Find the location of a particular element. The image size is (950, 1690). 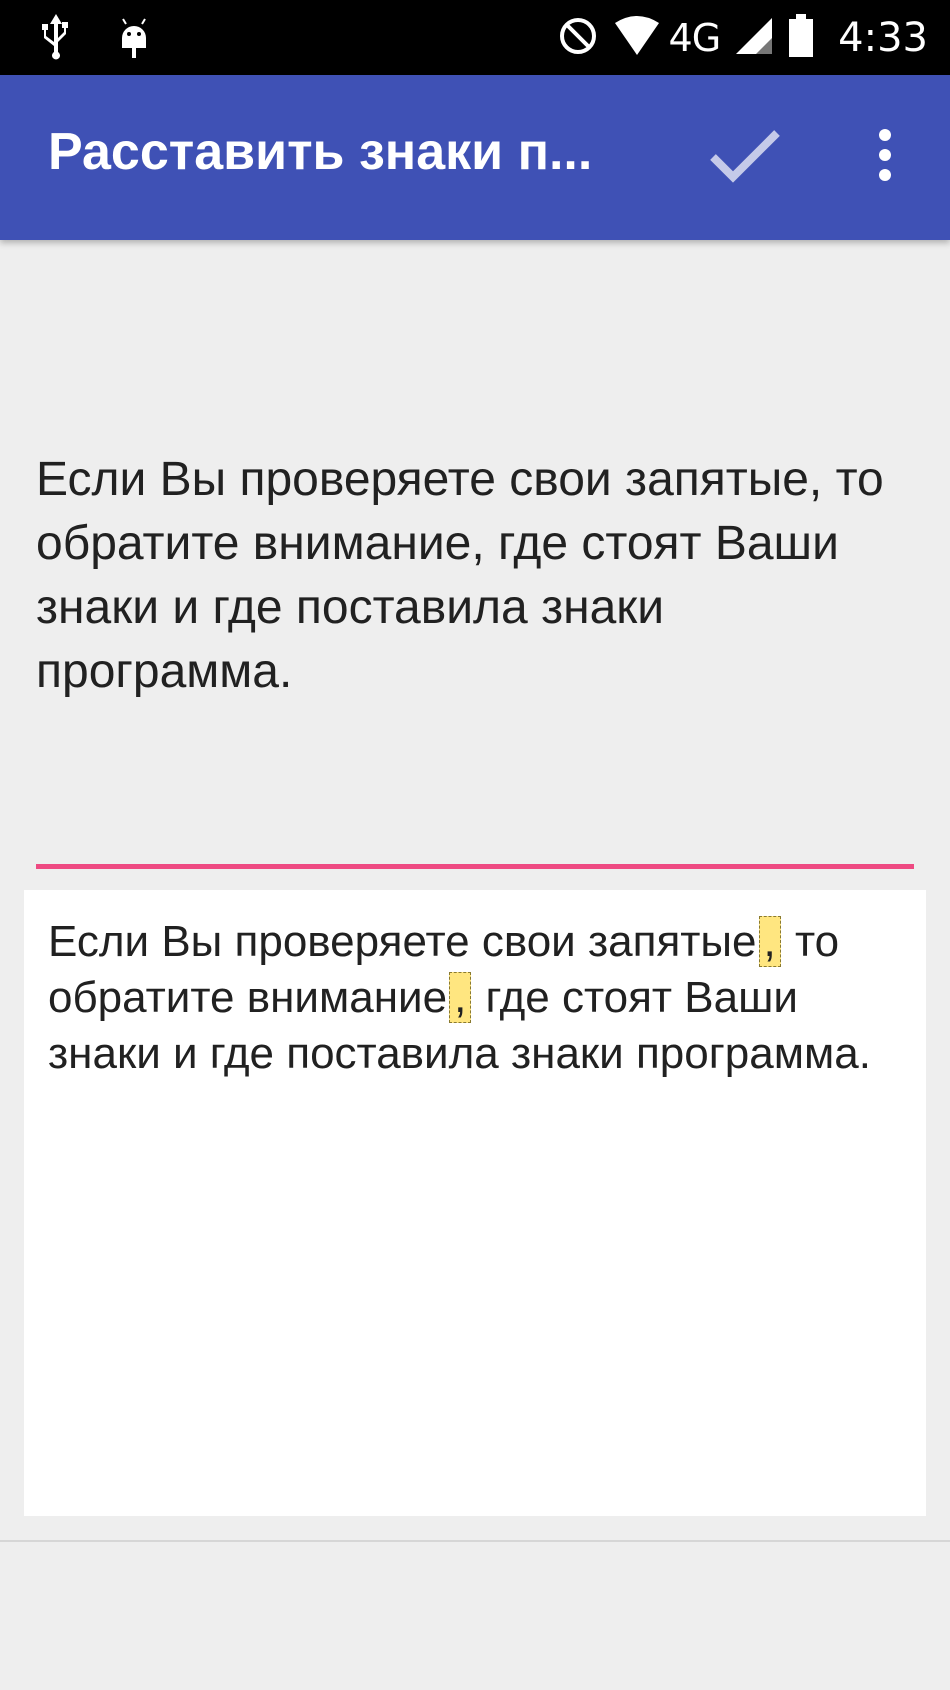

bottom-divider is located at coordinates (475, 1541).